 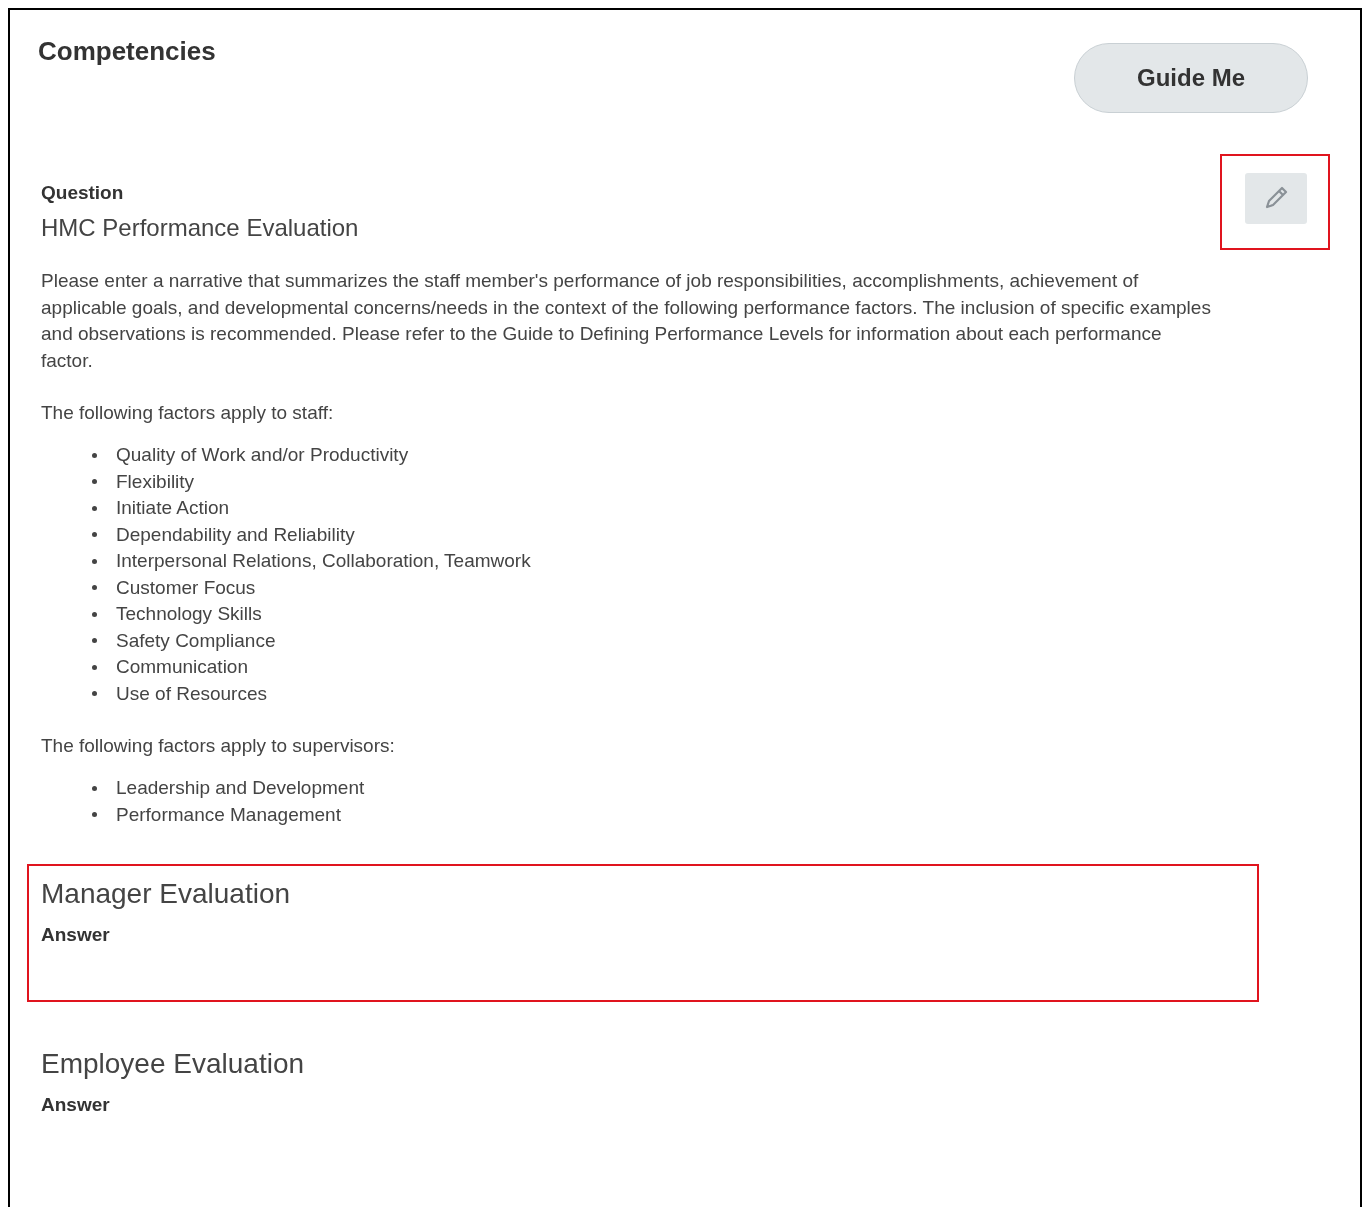 I want to click on section-title: Manager Evaluation, so click(x=166, y=894).